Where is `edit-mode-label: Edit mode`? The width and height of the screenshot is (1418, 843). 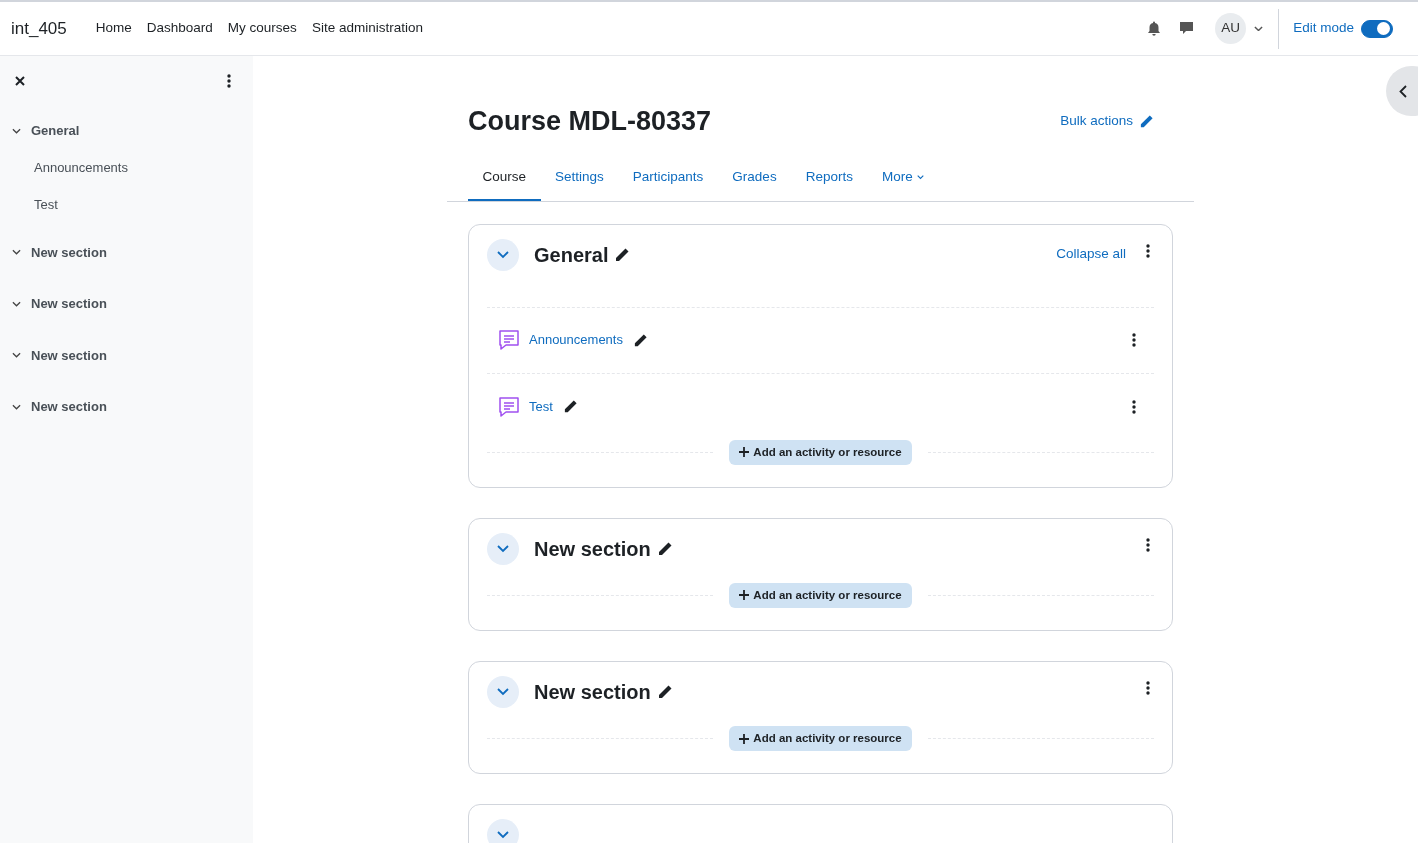
edit-mode-label: Edit mode is located at coordinates (1323, 28).